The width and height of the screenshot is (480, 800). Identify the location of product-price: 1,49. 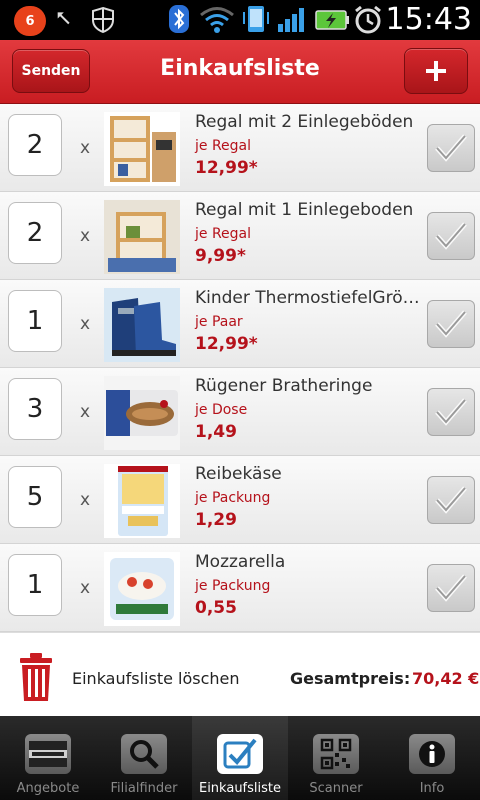
(216, 432).